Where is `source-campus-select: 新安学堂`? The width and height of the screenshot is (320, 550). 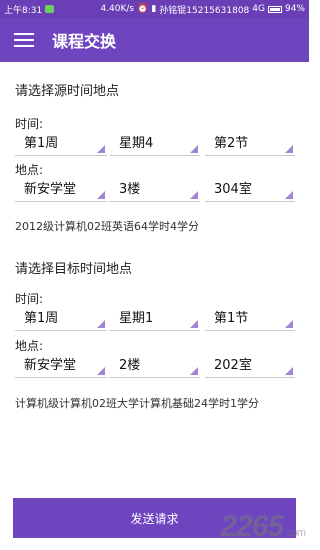 source-campus-select: 新安学堂 is located at coordinates (61, 190).